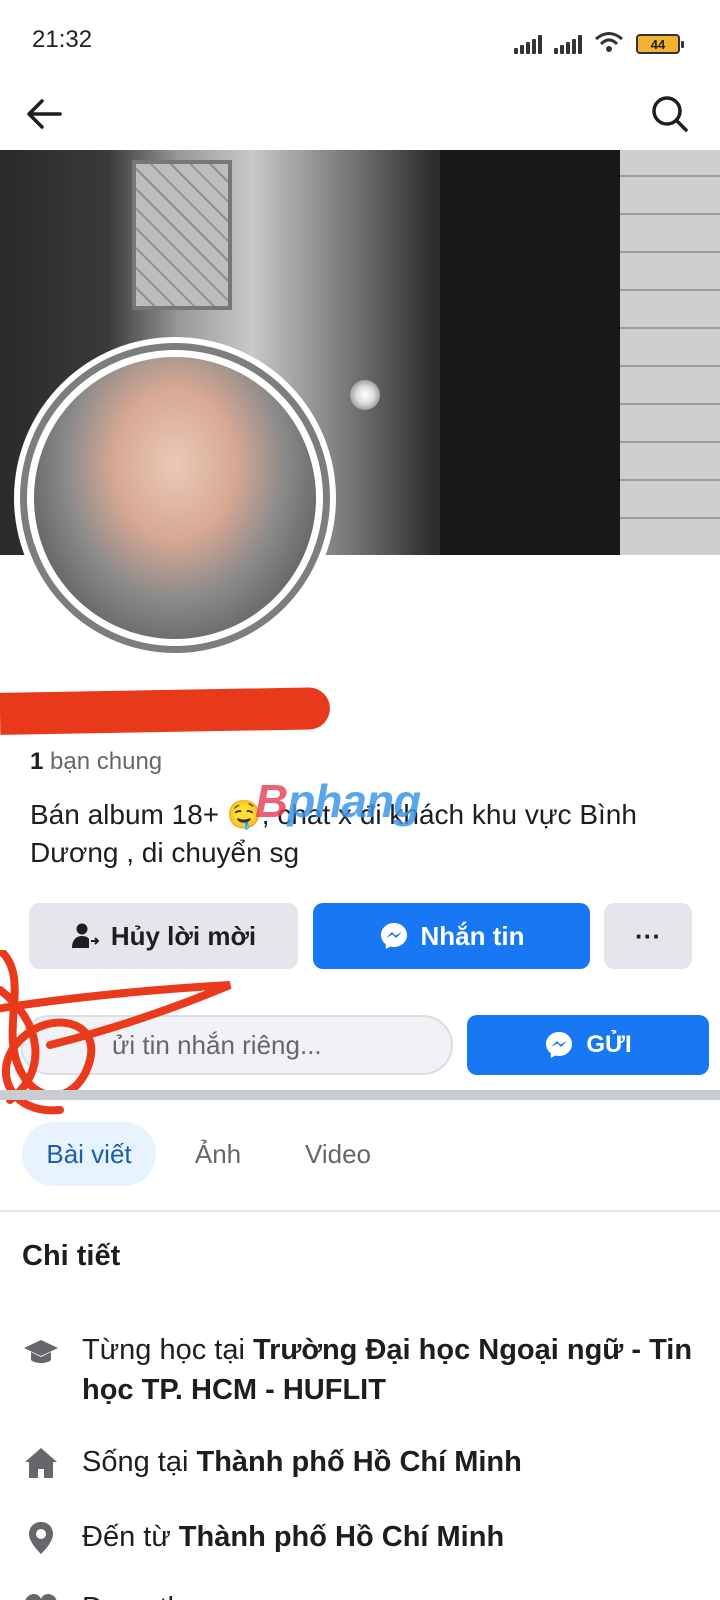  Describe the element at coordinates (44, 114) in the screenshot. I see `arrow-left-icon` at that location.